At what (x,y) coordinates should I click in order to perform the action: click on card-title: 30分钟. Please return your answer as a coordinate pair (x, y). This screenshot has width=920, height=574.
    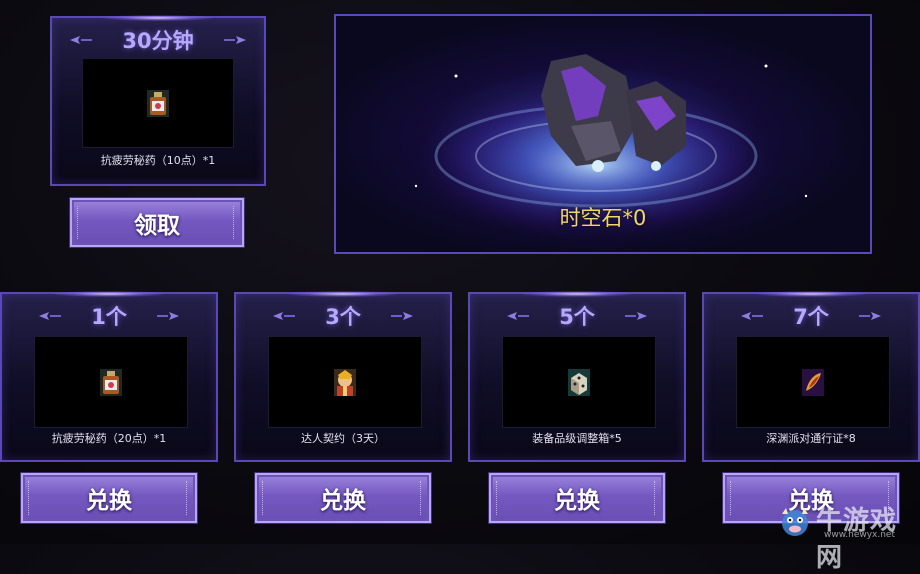
    Looking at the image, I should click on (158, 41).